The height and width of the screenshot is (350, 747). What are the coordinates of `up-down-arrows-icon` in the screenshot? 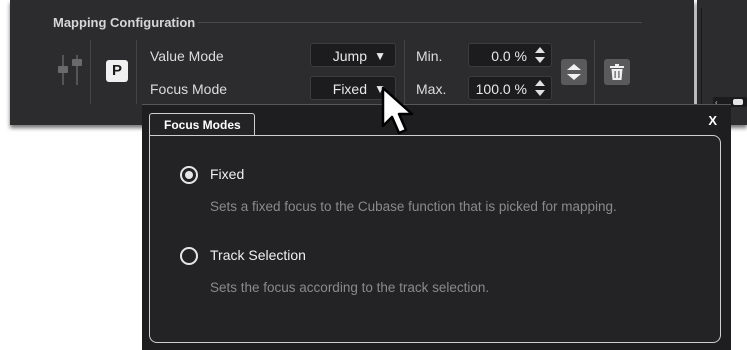 It's located at (574, 72).